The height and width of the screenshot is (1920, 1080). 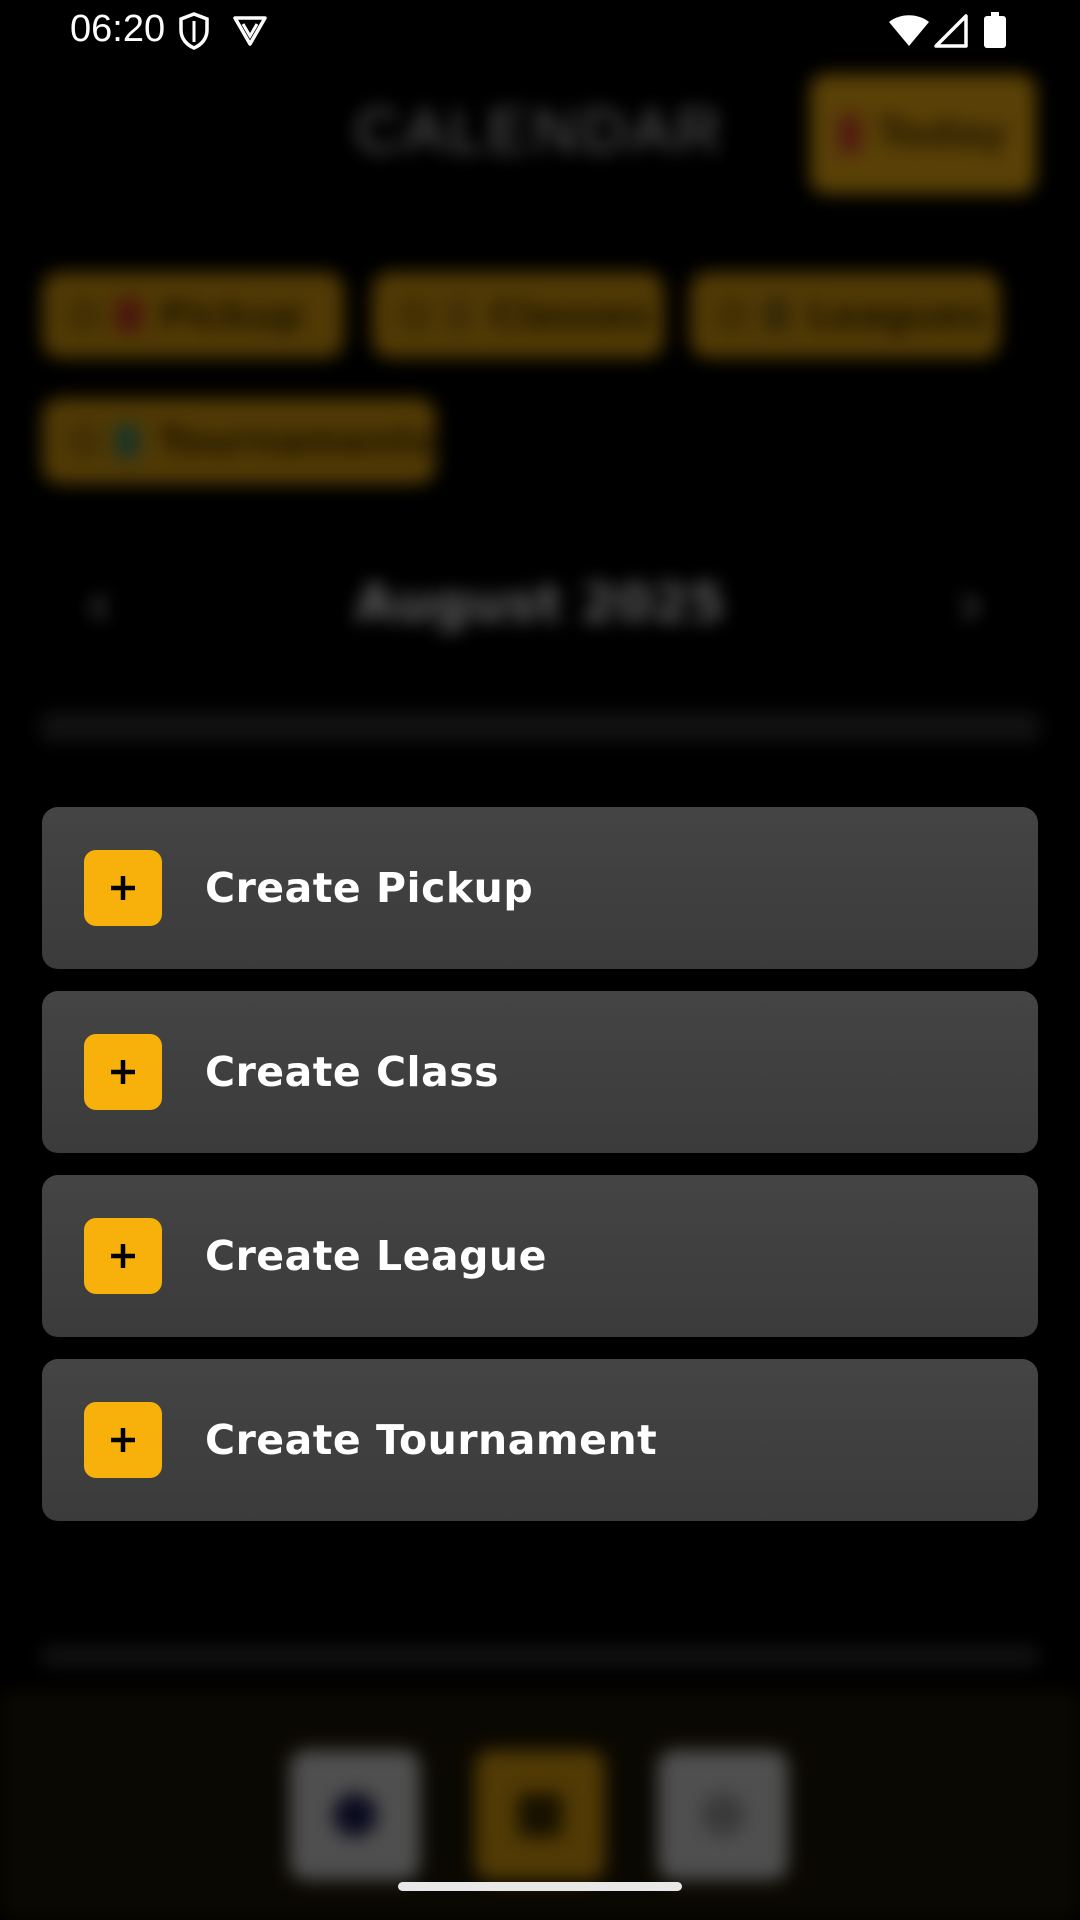 What do you see at coordinates (909, 33) in the screenshot?
I see `wifi-icon` at bounding box center [909, 33].